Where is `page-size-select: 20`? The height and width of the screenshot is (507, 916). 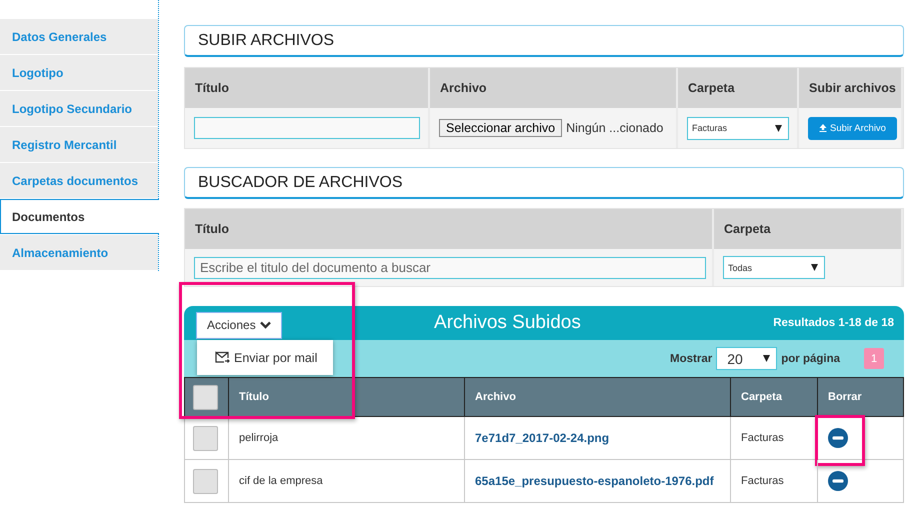
page-size-select: 20 is located at coordinates (747, 358).